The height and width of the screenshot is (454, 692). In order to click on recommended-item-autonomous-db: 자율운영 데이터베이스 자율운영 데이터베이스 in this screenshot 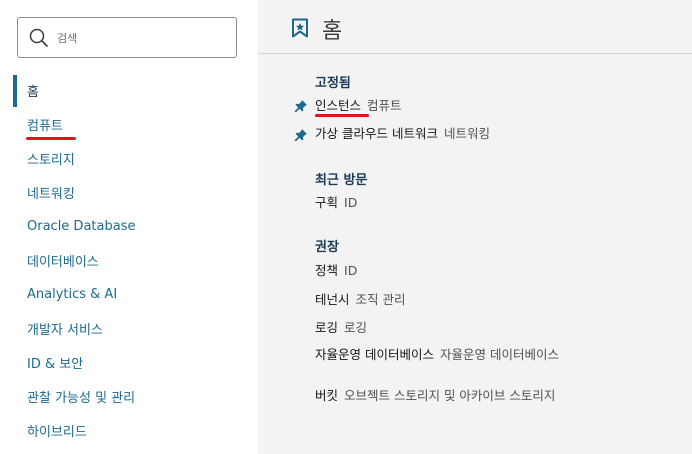, I will do `click(445, 354)`.